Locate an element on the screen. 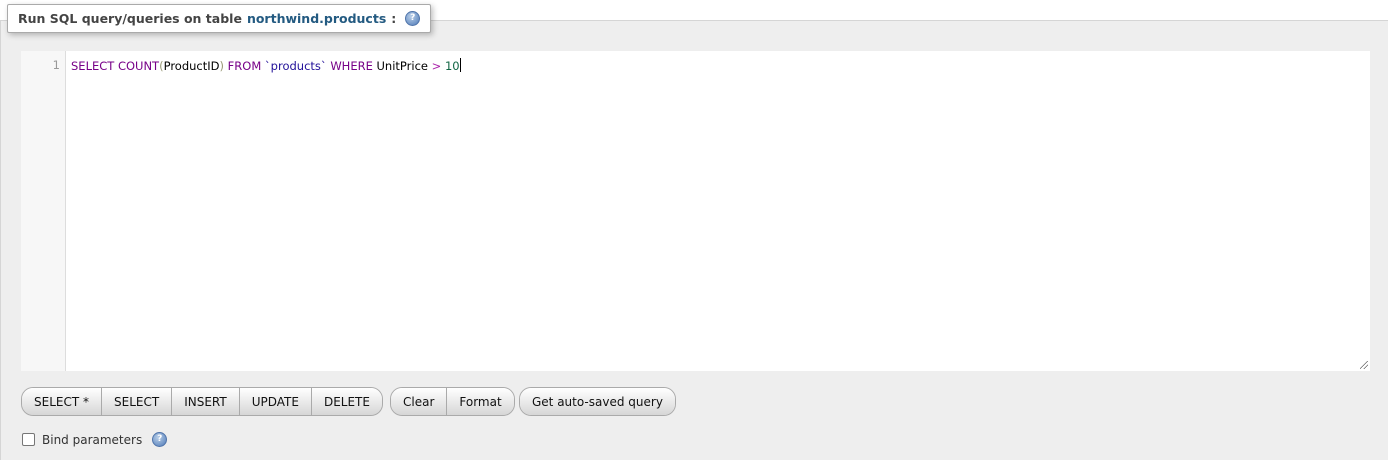 The height and width of the screenshot is (460, 1388). bind-parameters-label: Bind parameters is located at coordinates (92, 440).